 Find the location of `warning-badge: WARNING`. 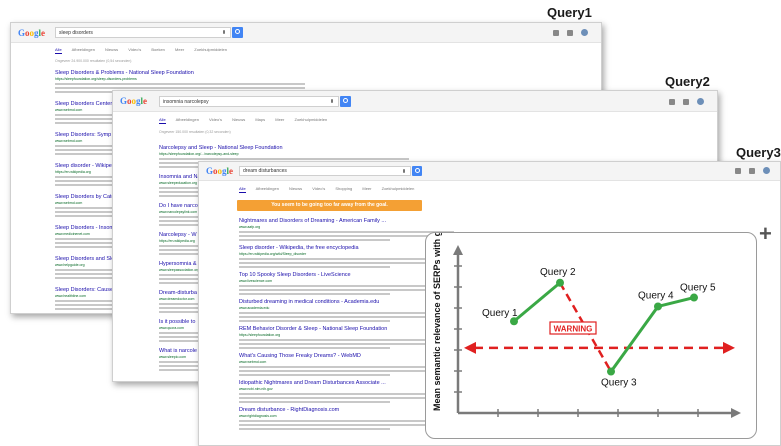

warning-badge: WARNING is located at coordinates (573, 328).